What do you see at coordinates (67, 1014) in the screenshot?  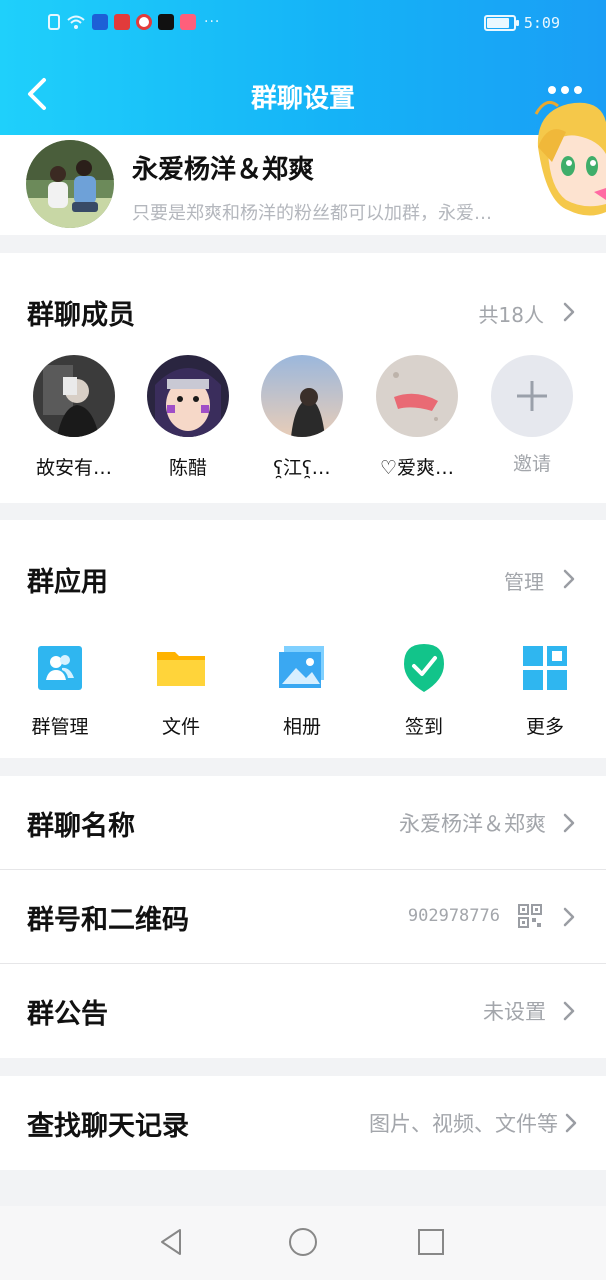 I see `announcement-label: 群公告` at bounding box center [67, 1014].